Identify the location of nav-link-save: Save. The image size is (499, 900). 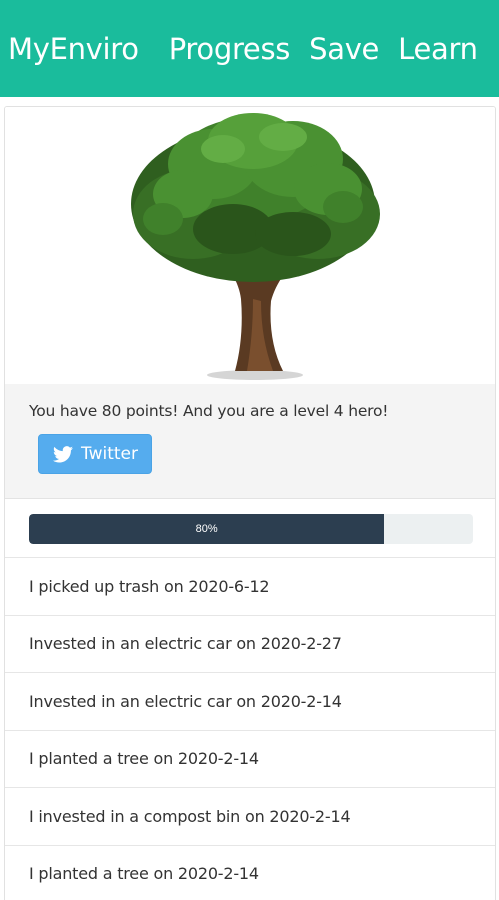
(344, 49).